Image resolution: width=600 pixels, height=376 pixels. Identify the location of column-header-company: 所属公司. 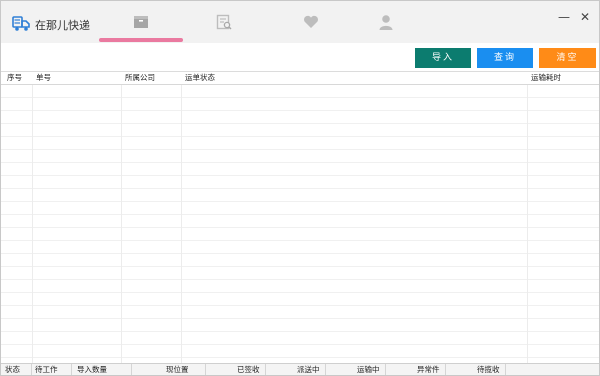
(138, 78).